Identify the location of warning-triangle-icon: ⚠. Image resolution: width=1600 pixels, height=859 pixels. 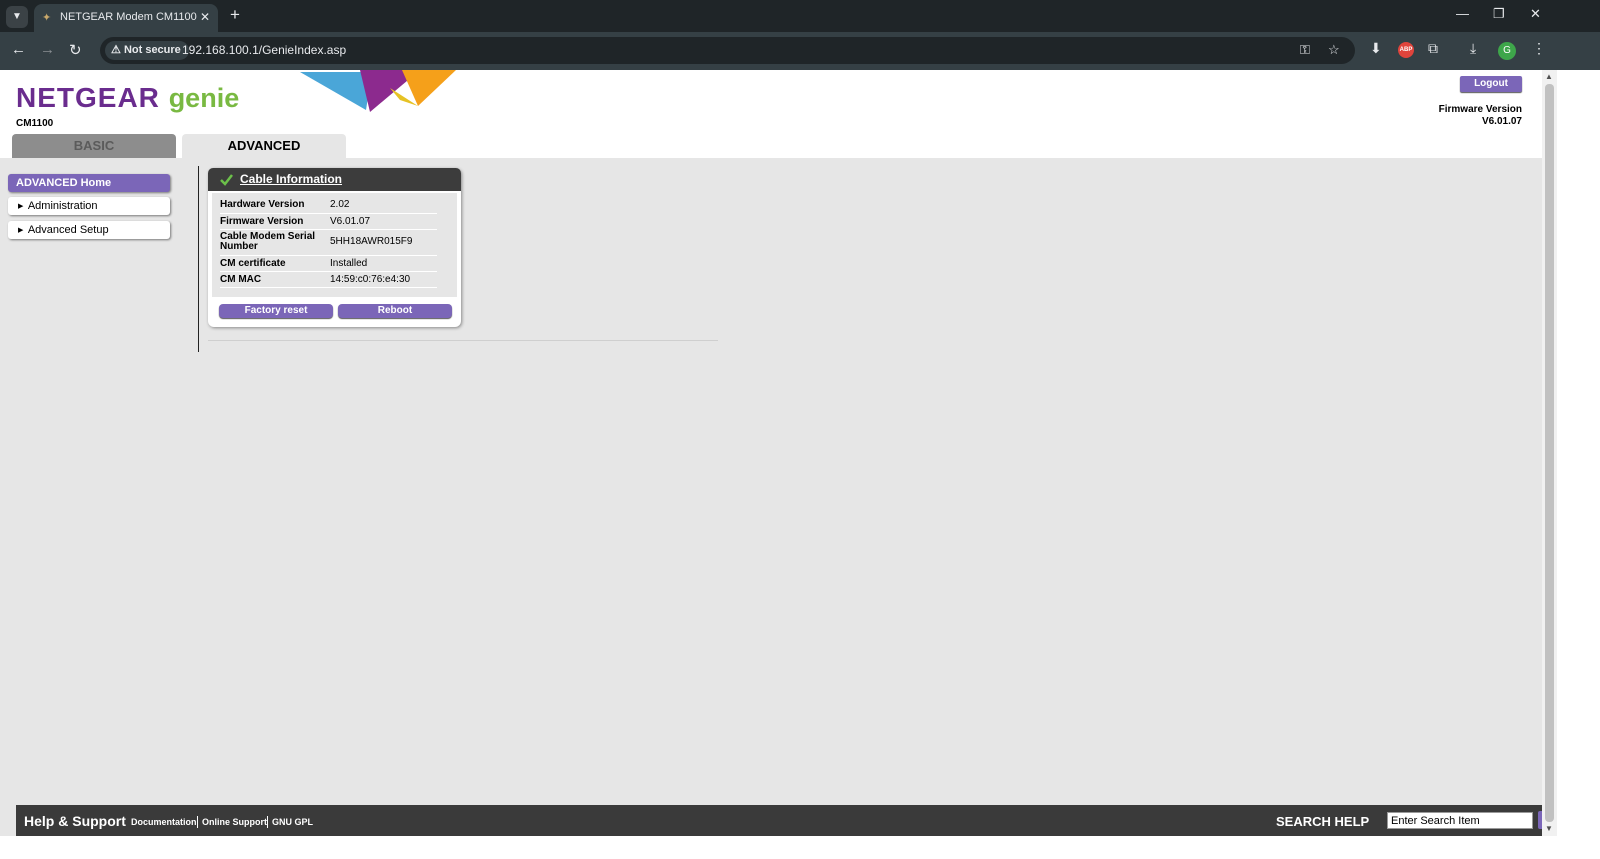
(116, 50).